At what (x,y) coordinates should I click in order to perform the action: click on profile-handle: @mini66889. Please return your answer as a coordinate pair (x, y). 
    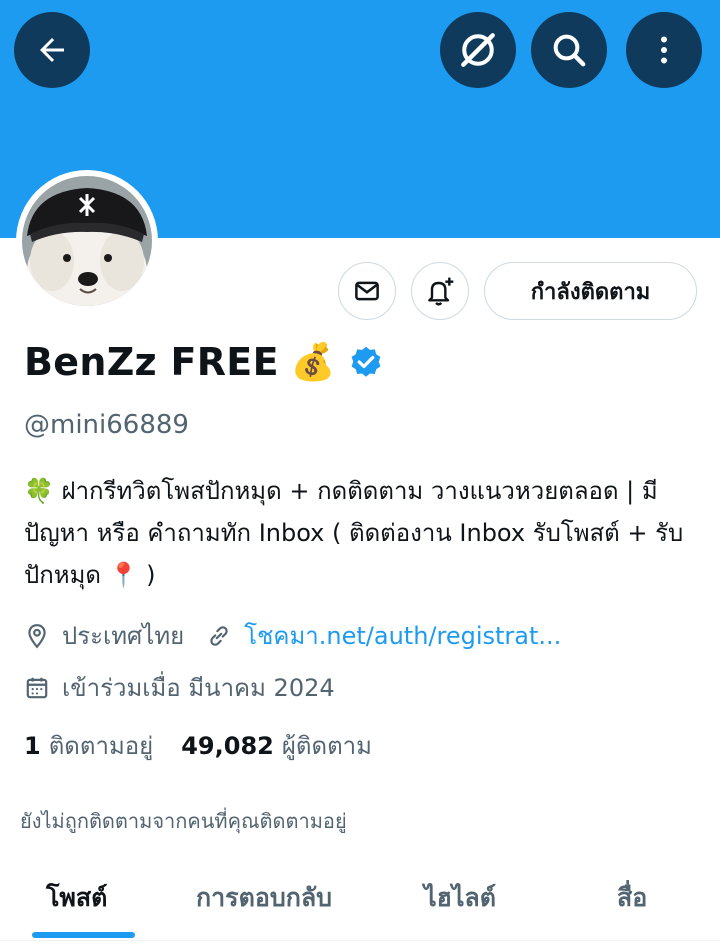
    Looking at the image, I should click on (106, 425).